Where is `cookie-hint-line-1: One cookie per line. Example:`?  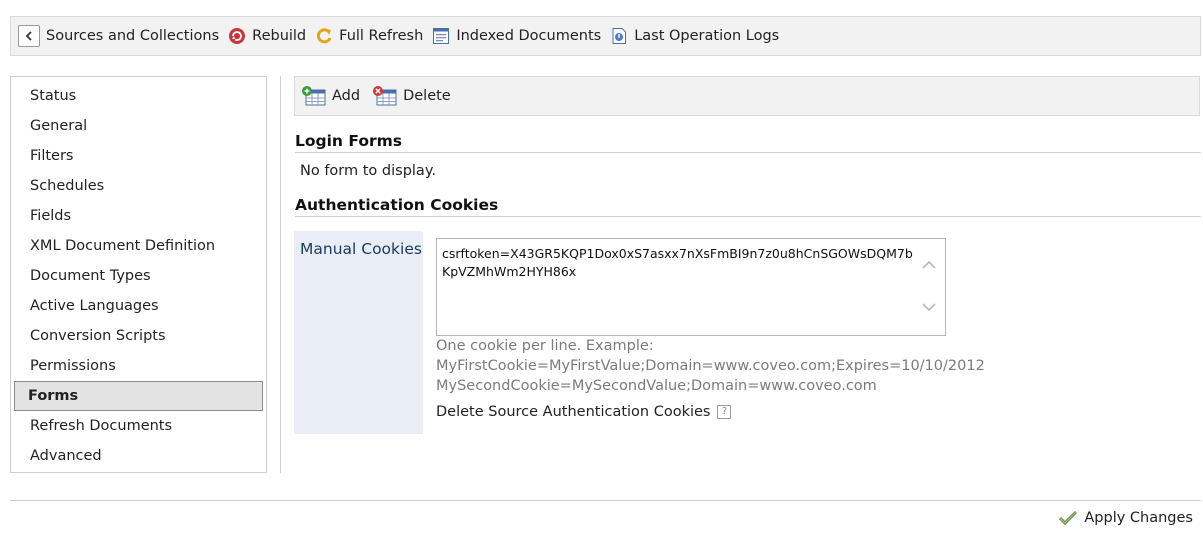
cookie-hint-line-1: One cookie per line. Example: is located at coordinates (545, 346).